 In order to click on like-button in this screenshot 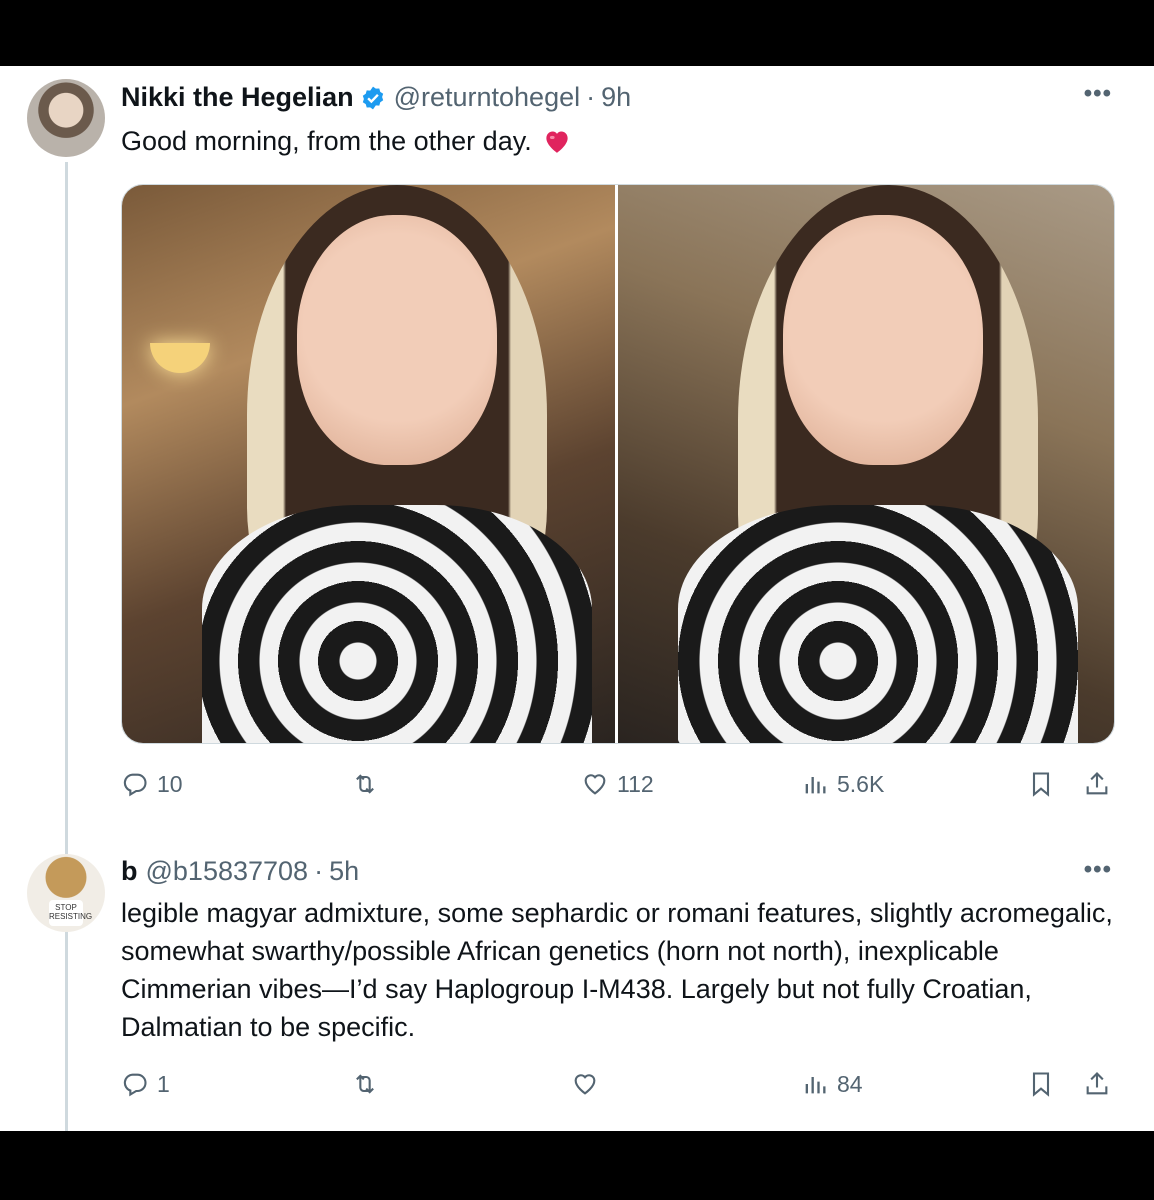, I will do `click(585, 1084)`.